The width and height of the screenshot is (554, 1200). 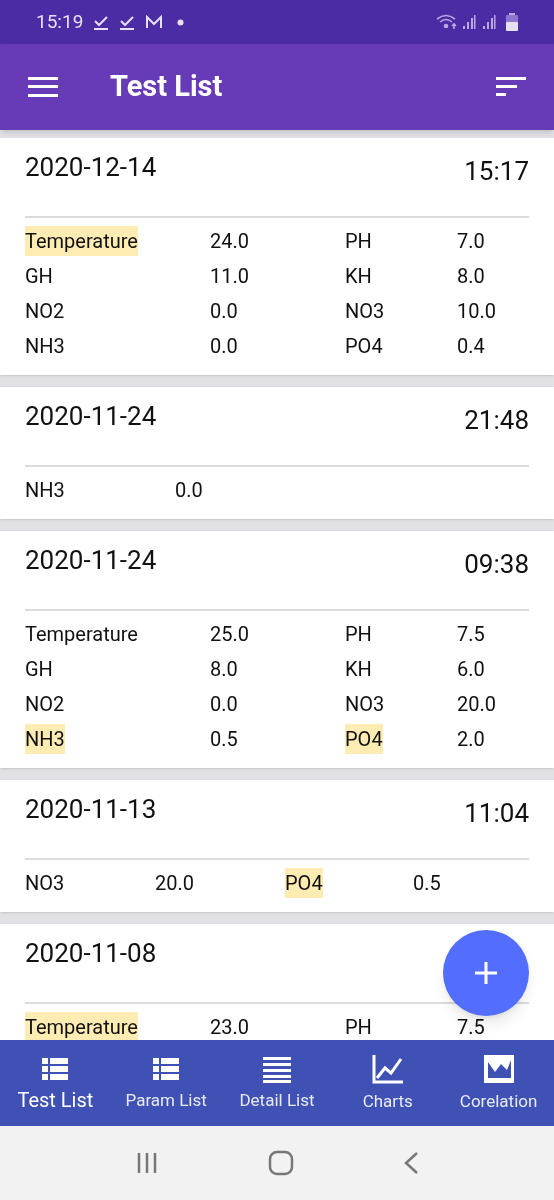 I want to click on test-date: 2020-11-13, so click(x=91, y=809).